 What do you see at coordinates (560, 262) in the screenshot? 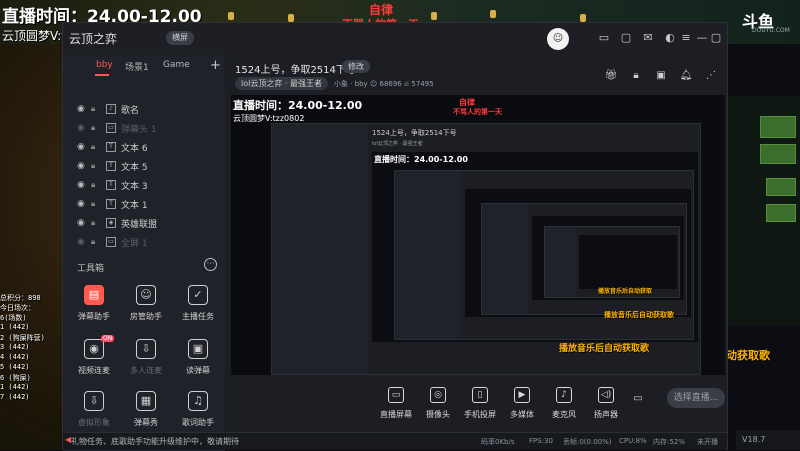
I see `nested-left-panel` at bounding box center [560, 262].